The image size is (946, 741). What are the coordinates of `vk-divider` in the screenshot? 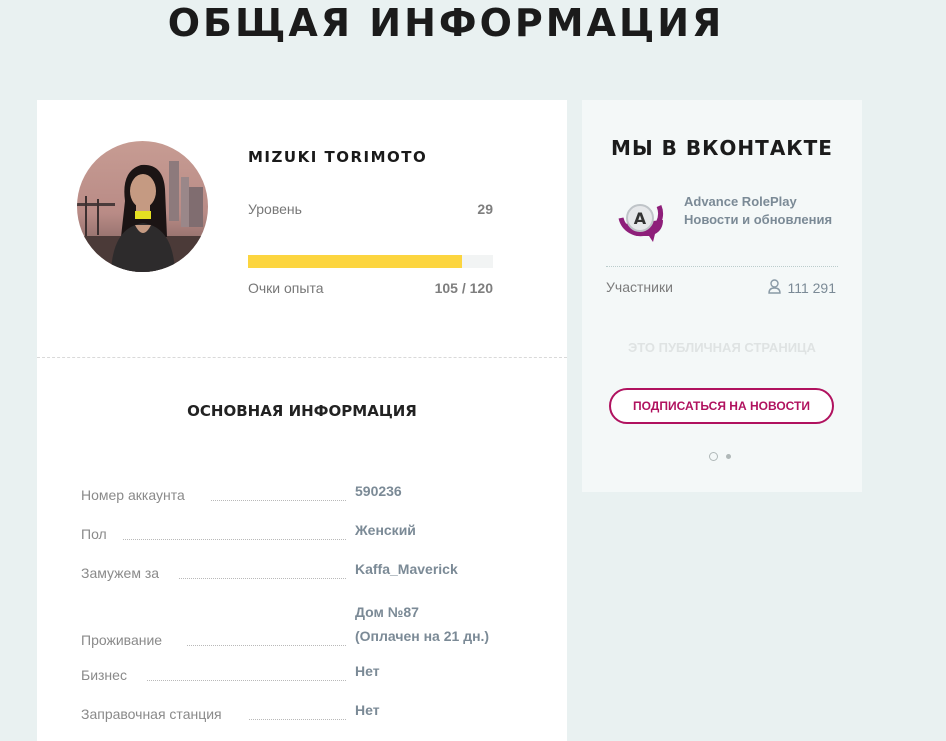 It's located at (722, 266).